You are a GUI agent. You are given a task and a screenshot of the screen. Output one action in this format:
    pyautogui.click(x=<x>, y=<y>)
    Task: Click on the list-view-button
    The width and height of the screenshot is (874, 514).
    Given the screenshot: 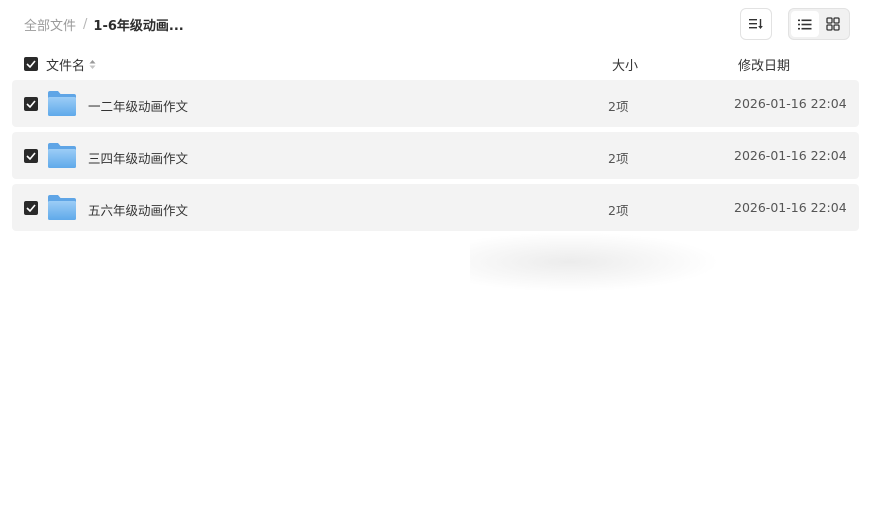 What is the action you would take?
    pyautogui.click(x=805, y=24)
    